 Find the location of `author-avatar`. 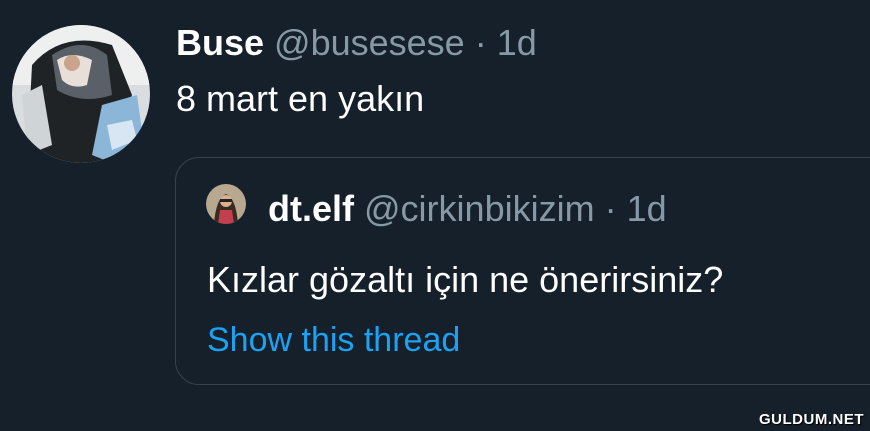

author-avatar is located at coordinates (81, 94).